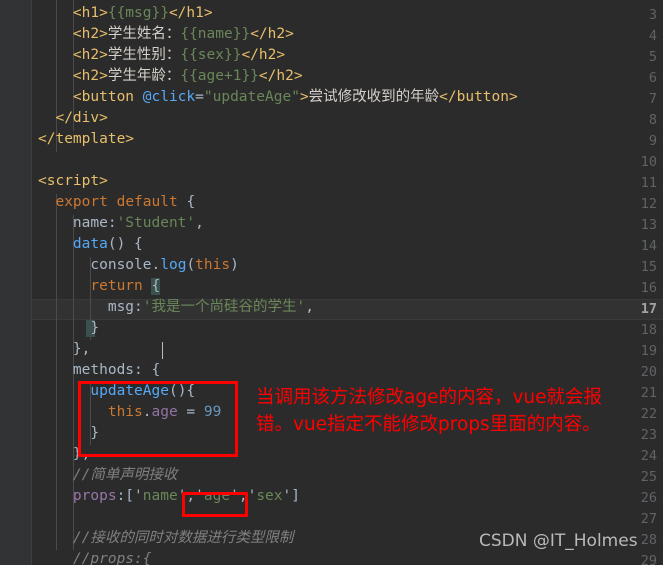  Describe the element at coordinates (125, 475) in the screenshot. I see `code-token: //简单声明接收` at that location.